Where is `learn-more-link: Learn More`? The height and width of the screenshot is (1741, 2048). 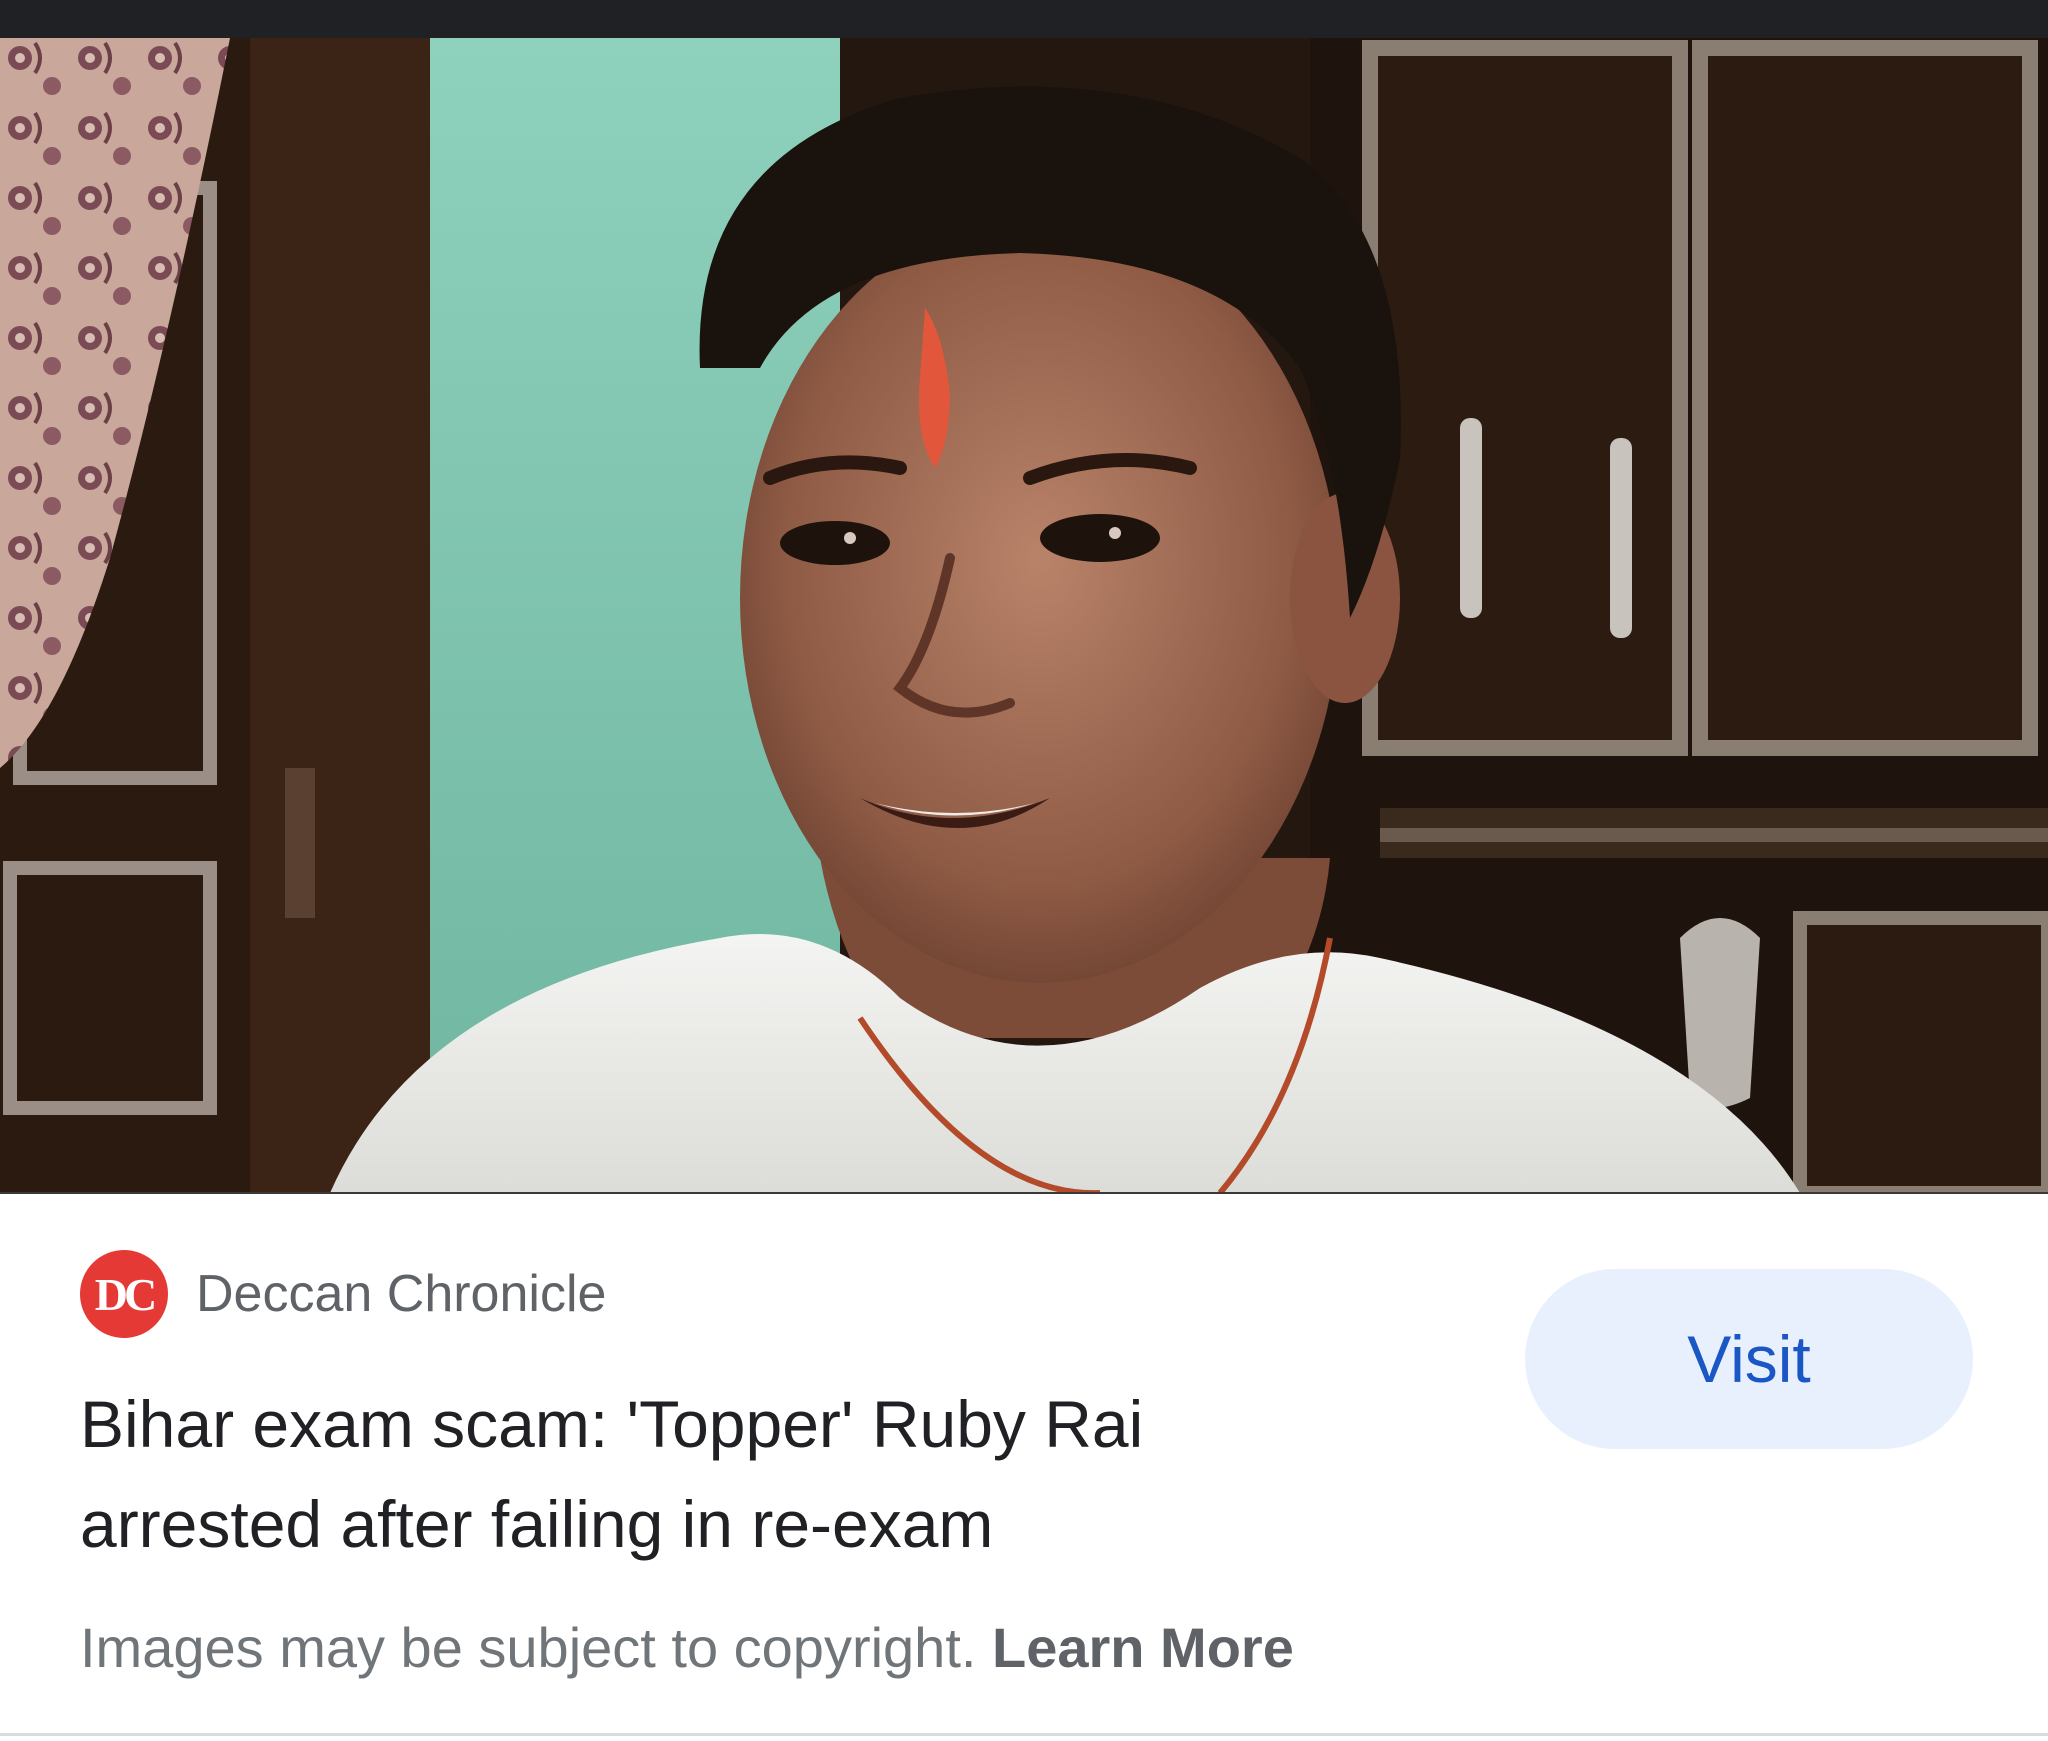 learn-more-link: Learn More is located at coordinates (1143, 1647).